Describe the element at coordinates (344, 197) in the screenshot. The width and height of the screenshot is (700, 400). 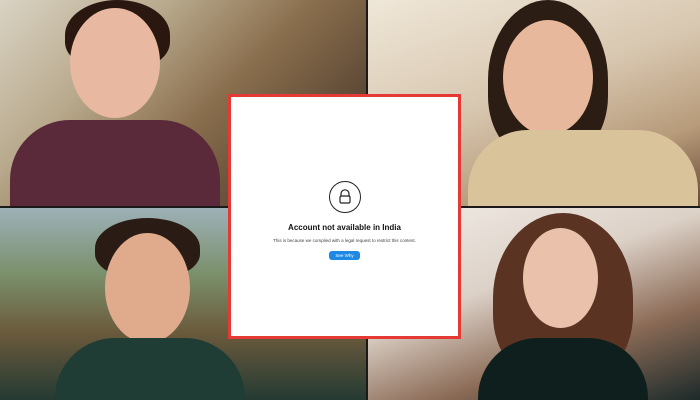
I see `lock-icon` at that location.